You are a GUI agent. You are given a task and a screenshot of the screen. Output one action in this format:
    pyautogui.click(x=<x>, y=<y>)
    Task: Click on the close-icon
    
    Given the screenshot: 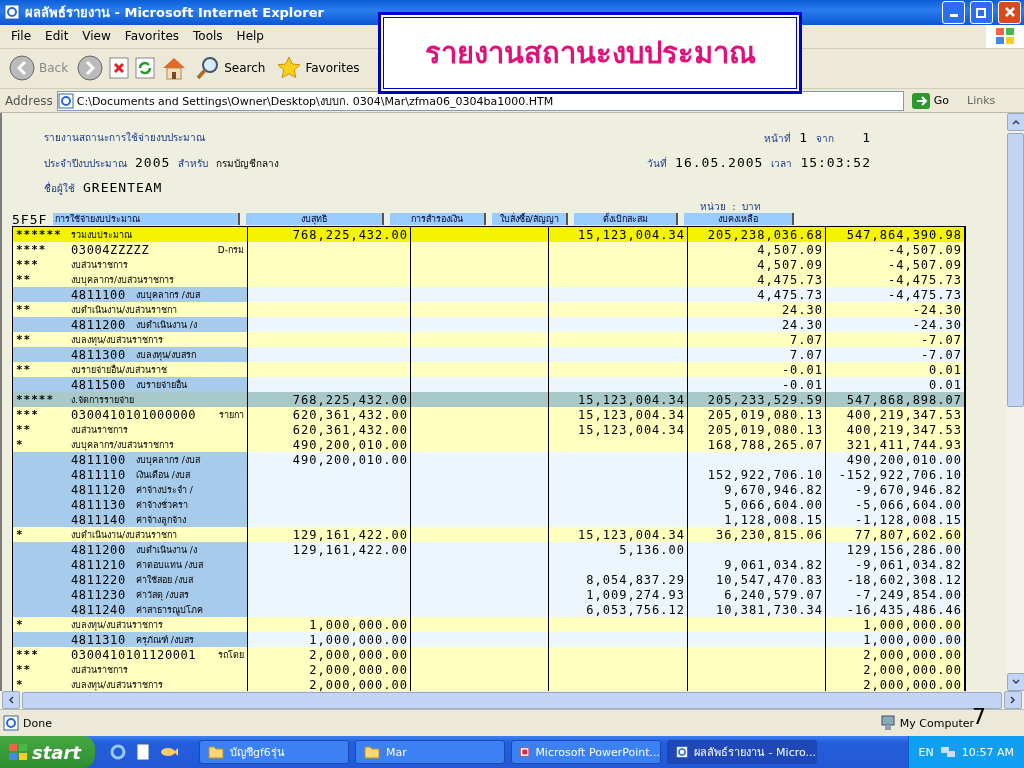 What is the action you would take?
    pyautogui.click(x=1009, y=12)
    